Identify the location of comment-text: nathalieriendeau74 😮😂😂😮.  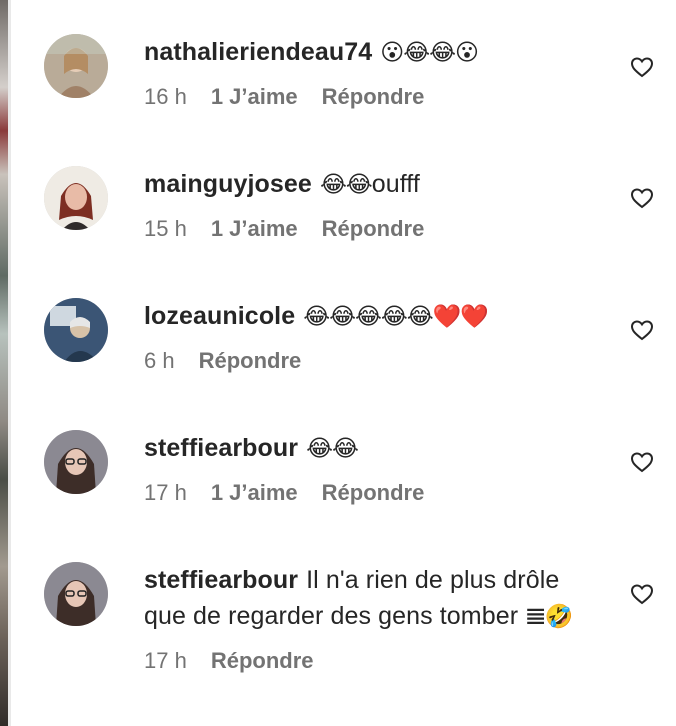
(364, 52).